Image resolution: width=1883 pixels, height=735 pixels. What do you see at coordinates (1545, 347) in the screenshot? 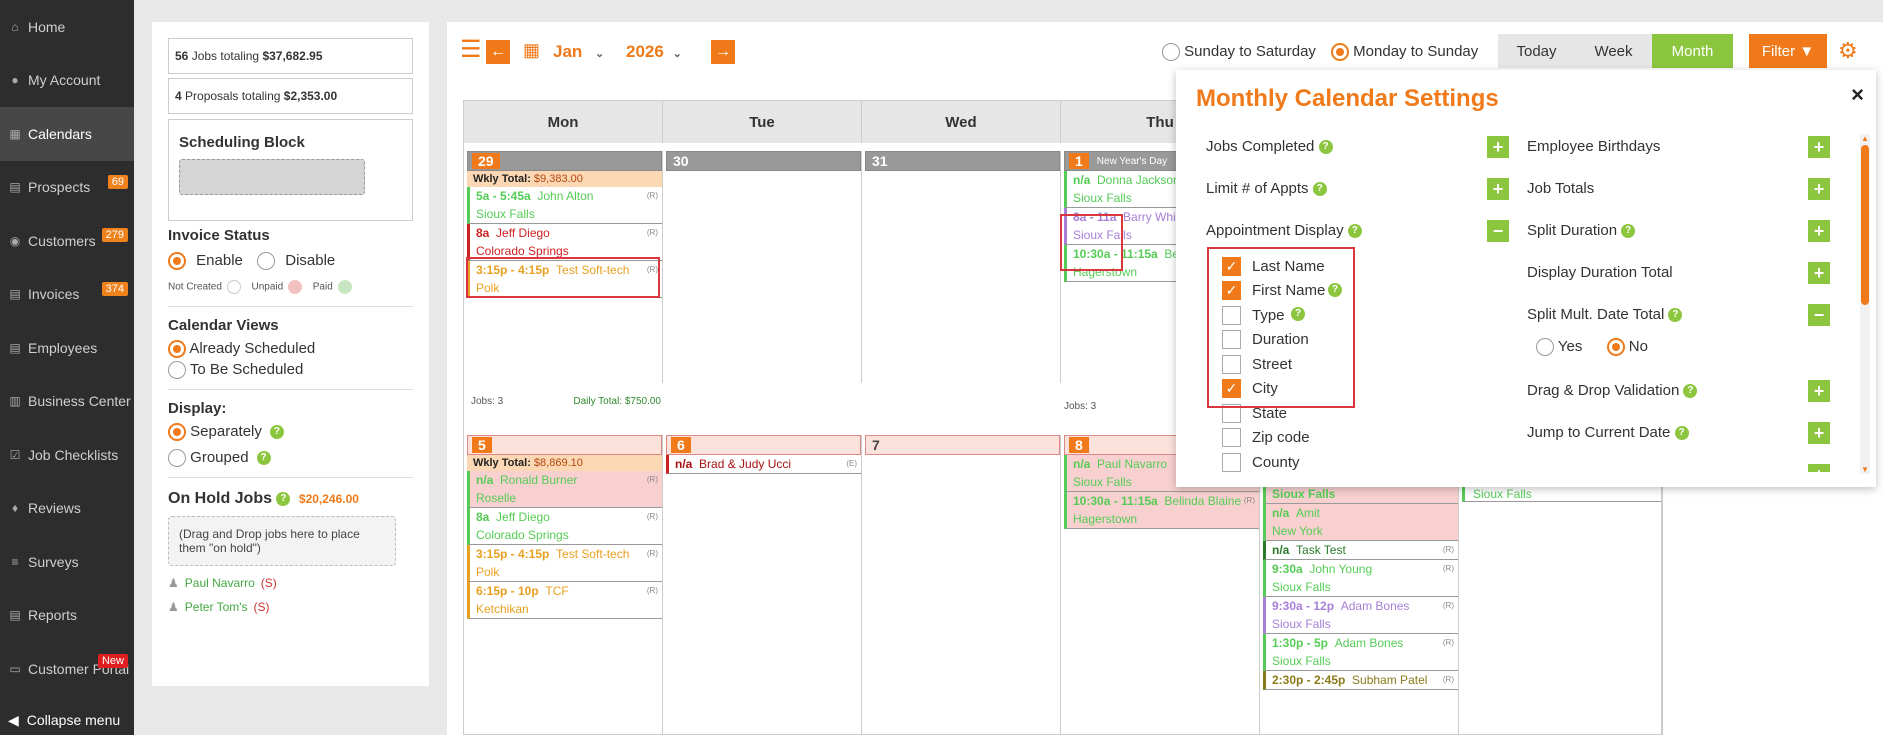
I see `yes-radio` at bounding box center [1545, 347].